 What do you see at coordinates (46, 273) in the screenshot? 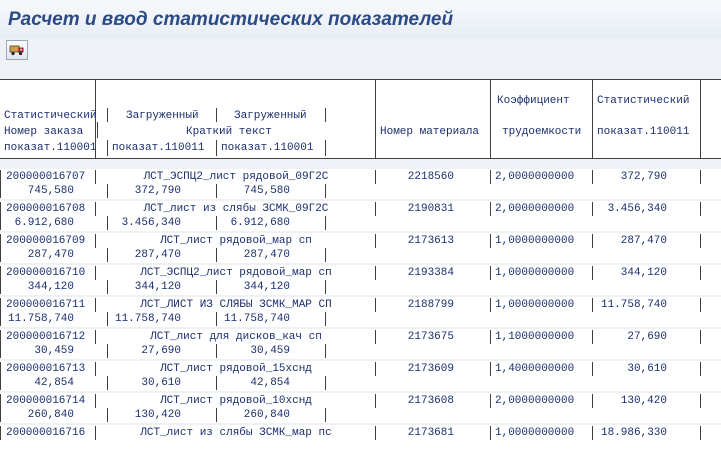
I see `order-number: 200000016710` at bounding box center [46, 273].